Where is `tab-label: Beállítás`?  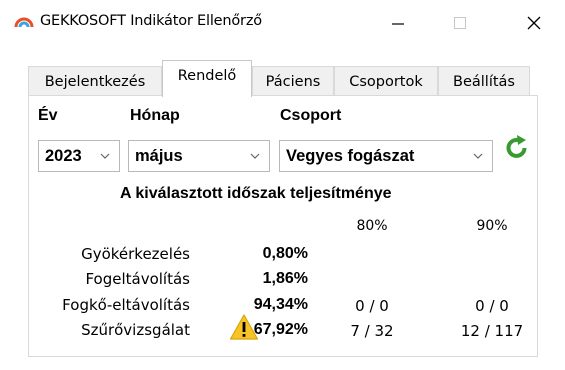
tab-label: Beállítás is located at coordinates (484, 81).